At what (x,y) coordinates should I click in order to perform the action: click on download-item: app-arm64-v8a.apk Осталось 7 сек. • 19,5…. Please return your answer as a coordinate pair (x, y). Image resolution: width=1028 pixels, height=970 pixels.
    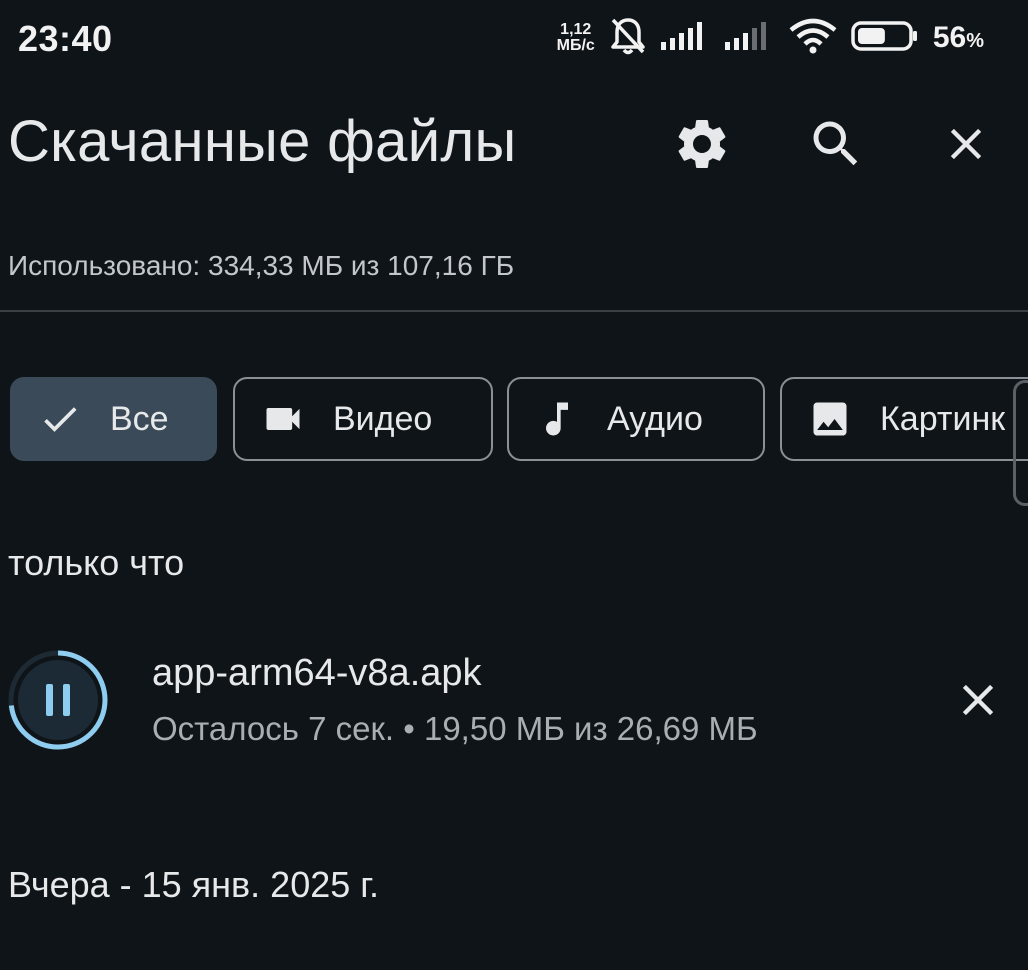
    Looking at the image, I should click on (514, 700).